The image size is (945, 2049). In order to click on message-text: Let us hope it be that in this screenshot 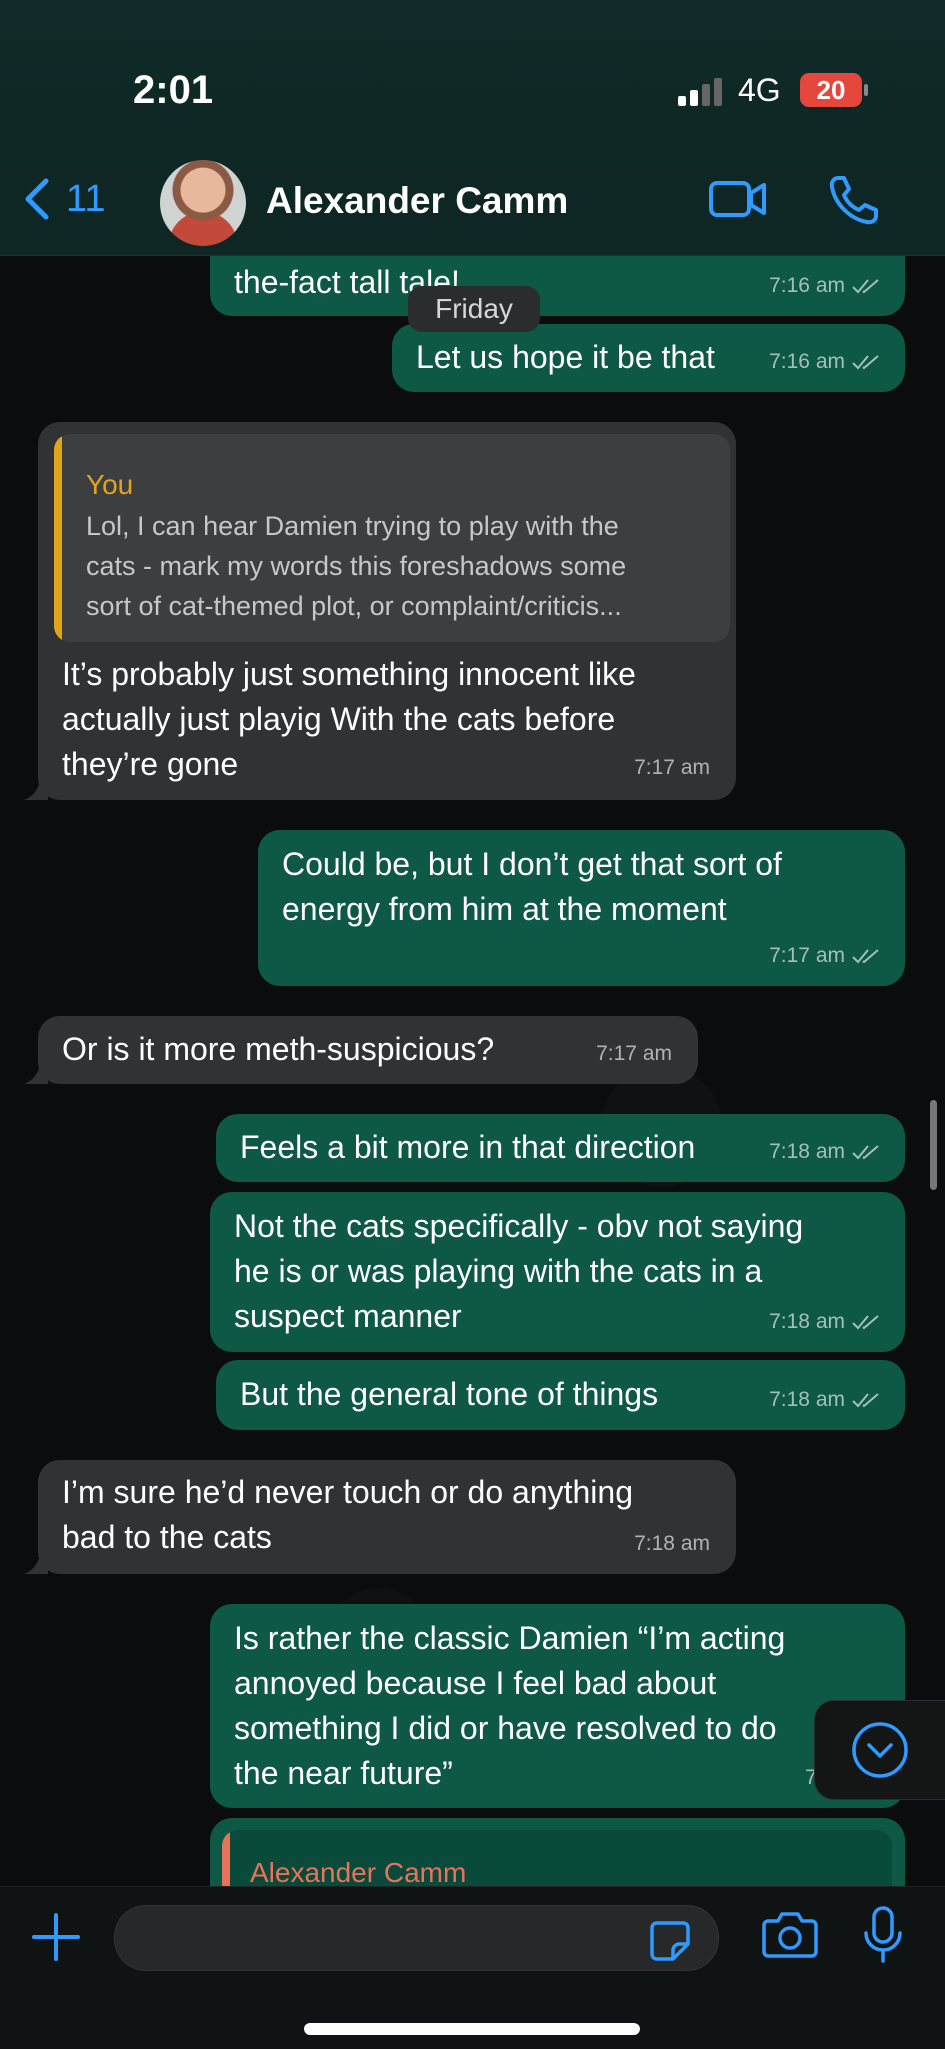, I will do `click(565, 357)`.